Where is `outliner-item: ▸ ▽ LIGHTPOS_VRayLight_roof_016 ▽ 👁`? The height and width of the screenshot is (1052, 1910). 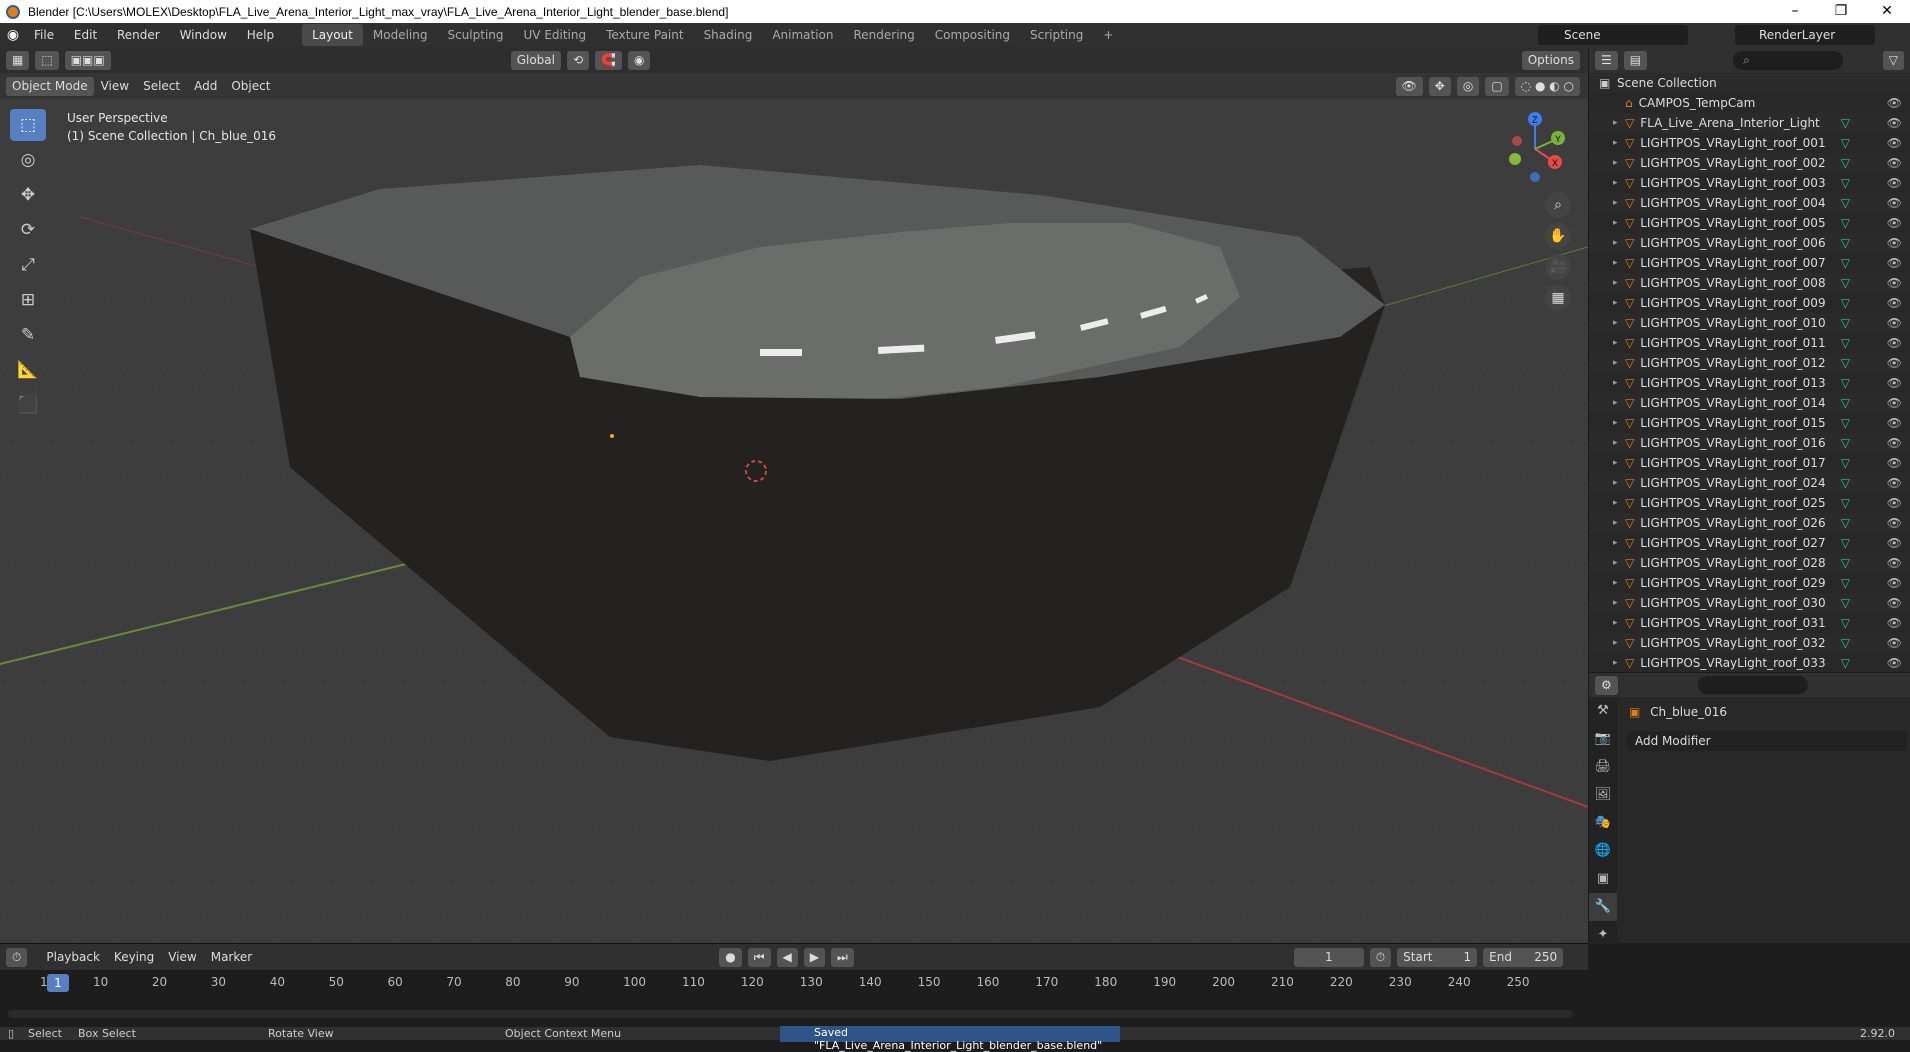
outliner-item: ▸ ▽ LIGHTPOS_VRayLight_roof_016 ▽ 👁 is located at coordinates (1749, 443).